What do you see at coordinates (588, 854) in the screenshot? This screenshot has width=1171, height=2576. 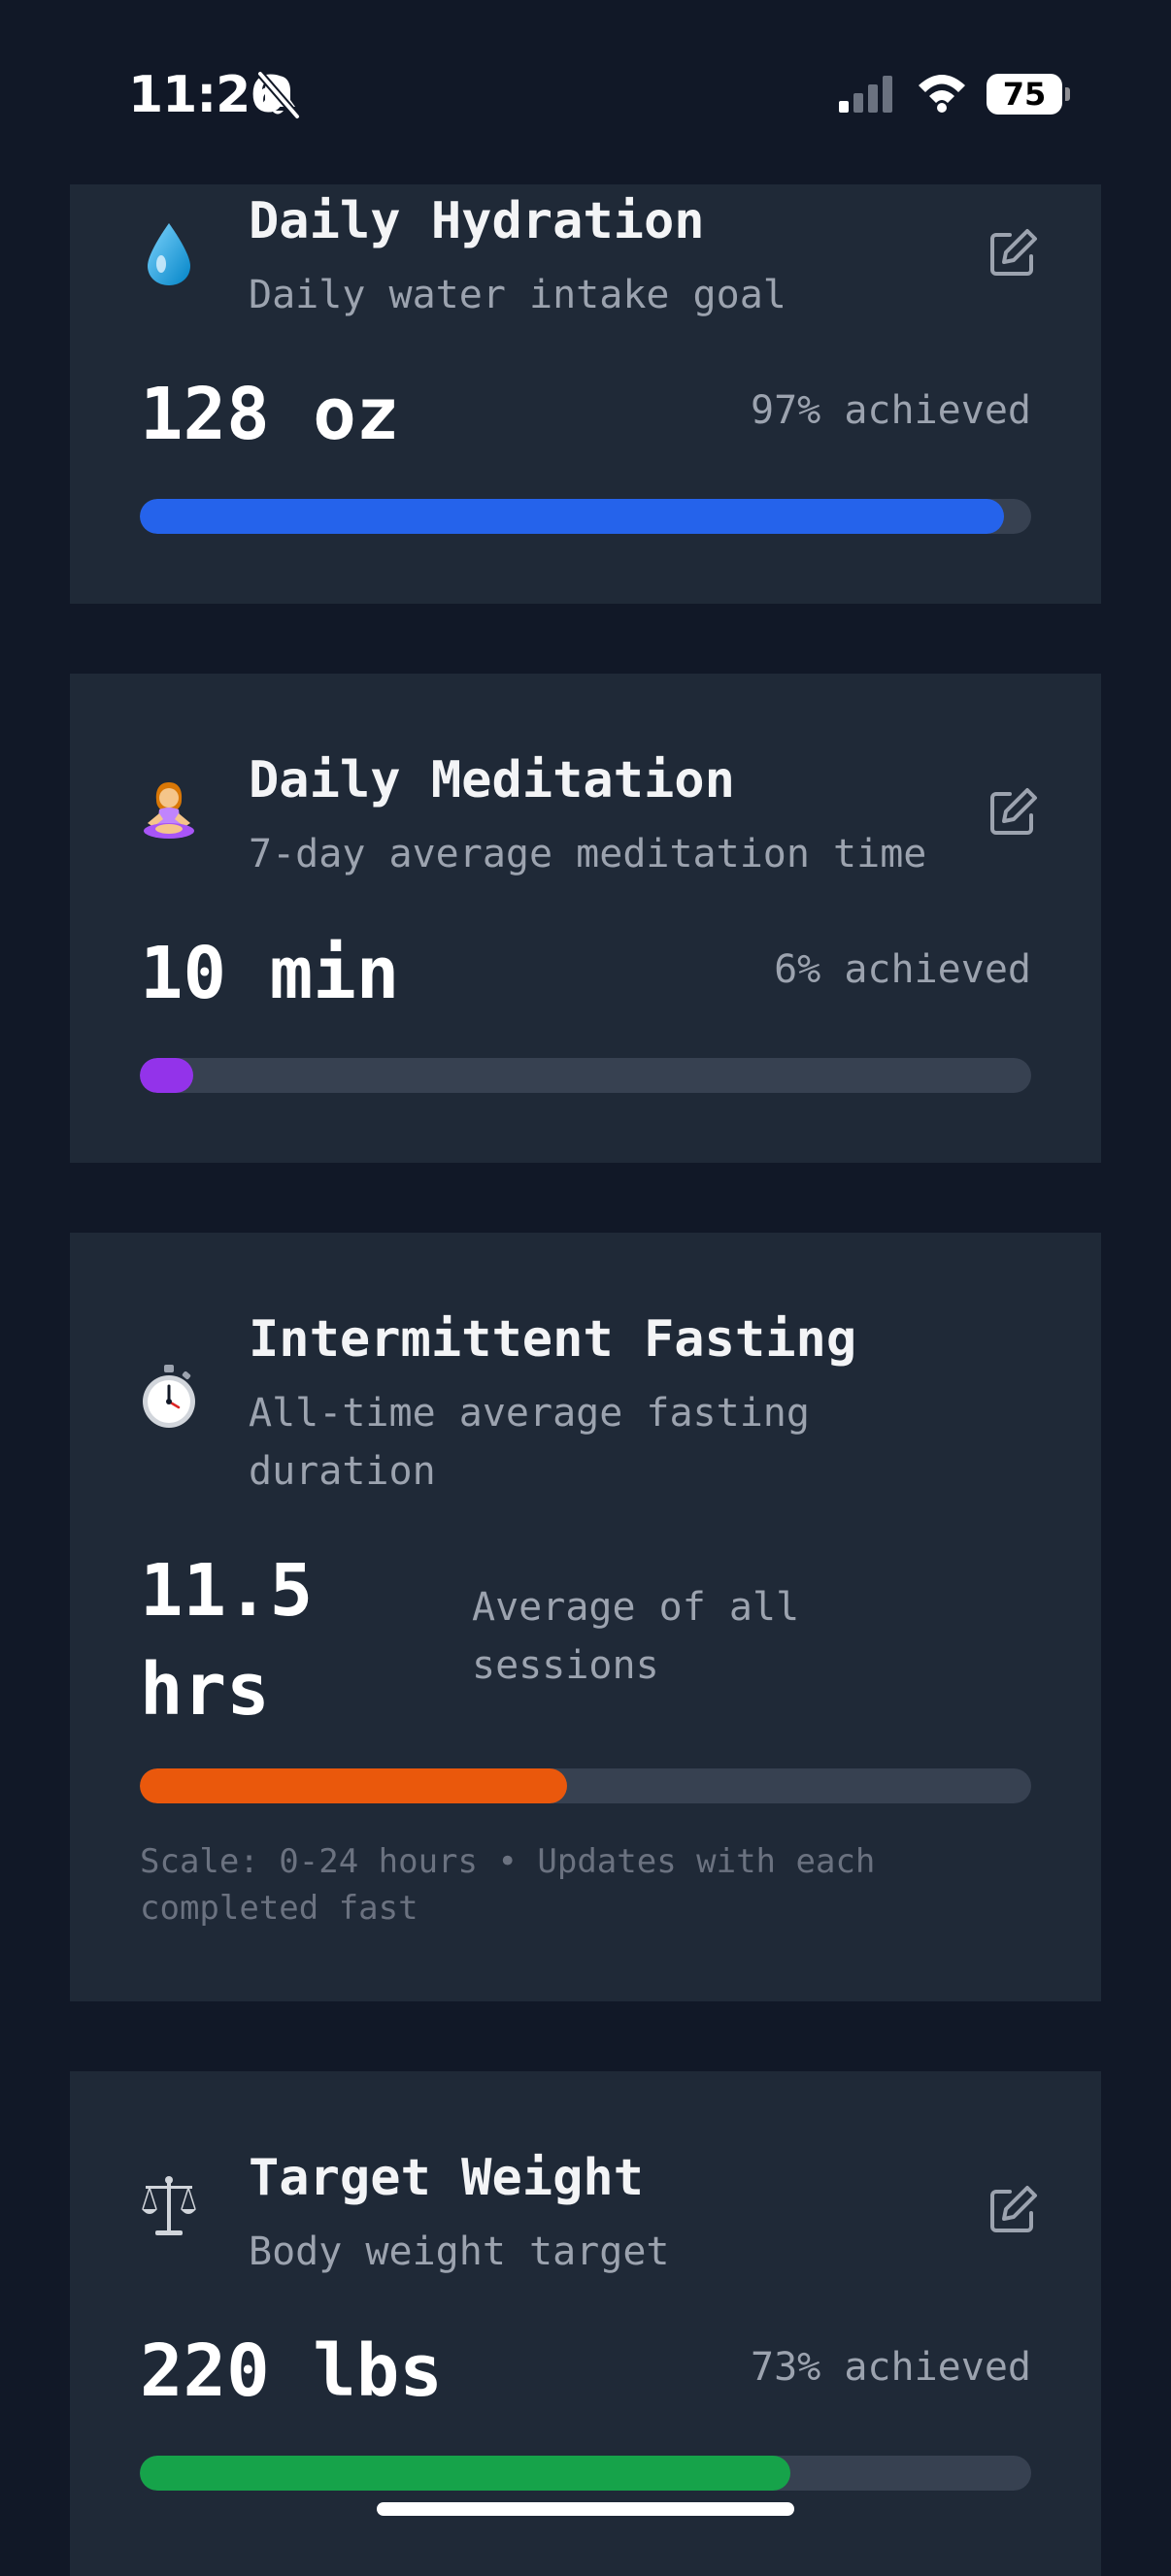 I see `goal-subtitle: 7-day average meditation time` at bounding box center [588, 854].